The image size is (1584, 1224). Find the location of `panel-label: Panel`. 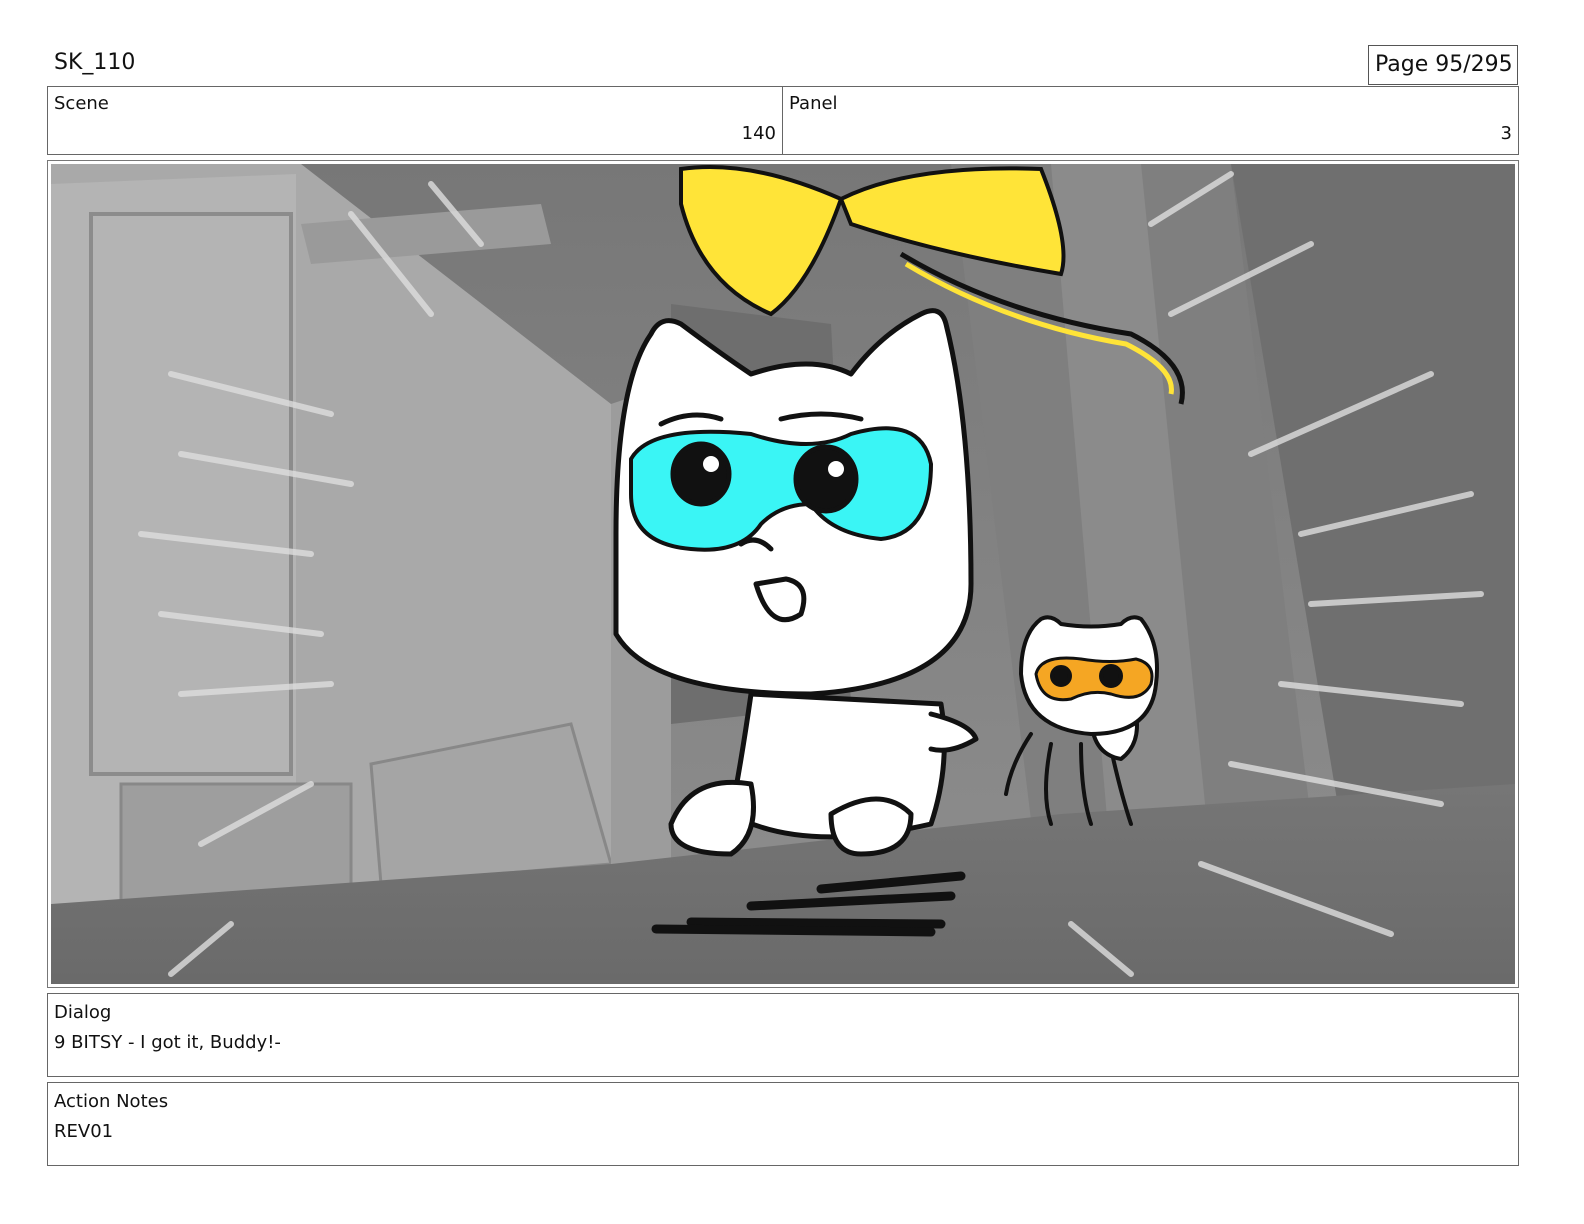

panel-label: Panel is located at coordinates (813, 103).